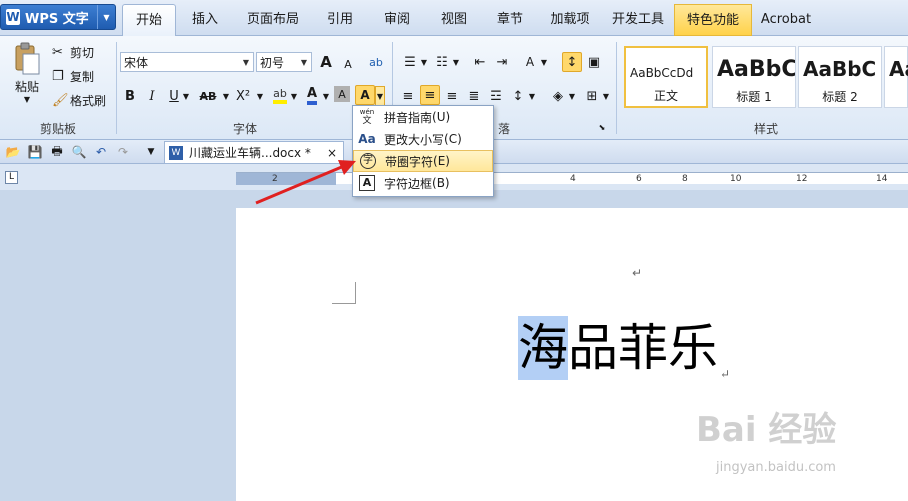  I want to click on menu-item-enclosed-characters: 字 带圈字符 (E), so click(423, 161).